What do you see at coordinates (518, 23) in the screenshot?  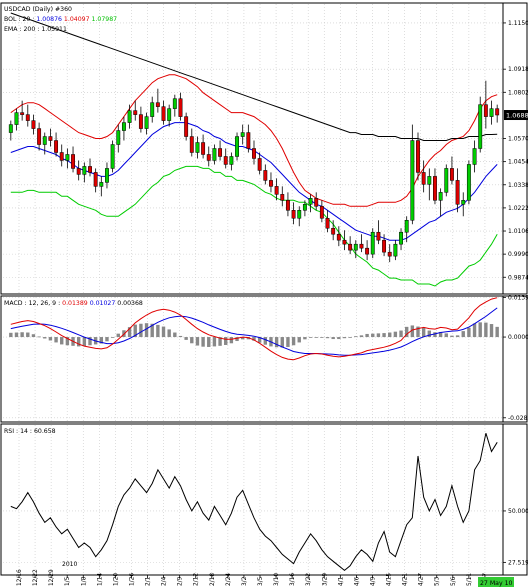 I see `price-ytick-label-0: 1.1150` at bounding box center [518, 23].